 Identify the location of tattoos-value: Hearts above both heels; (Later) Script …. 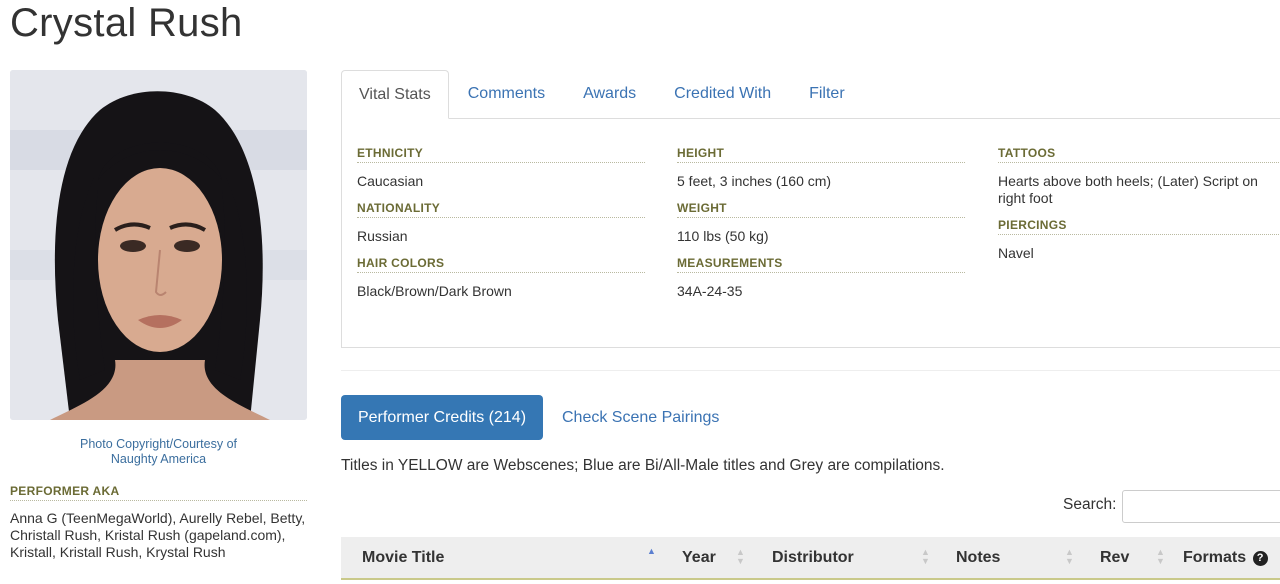
(1128, 189).